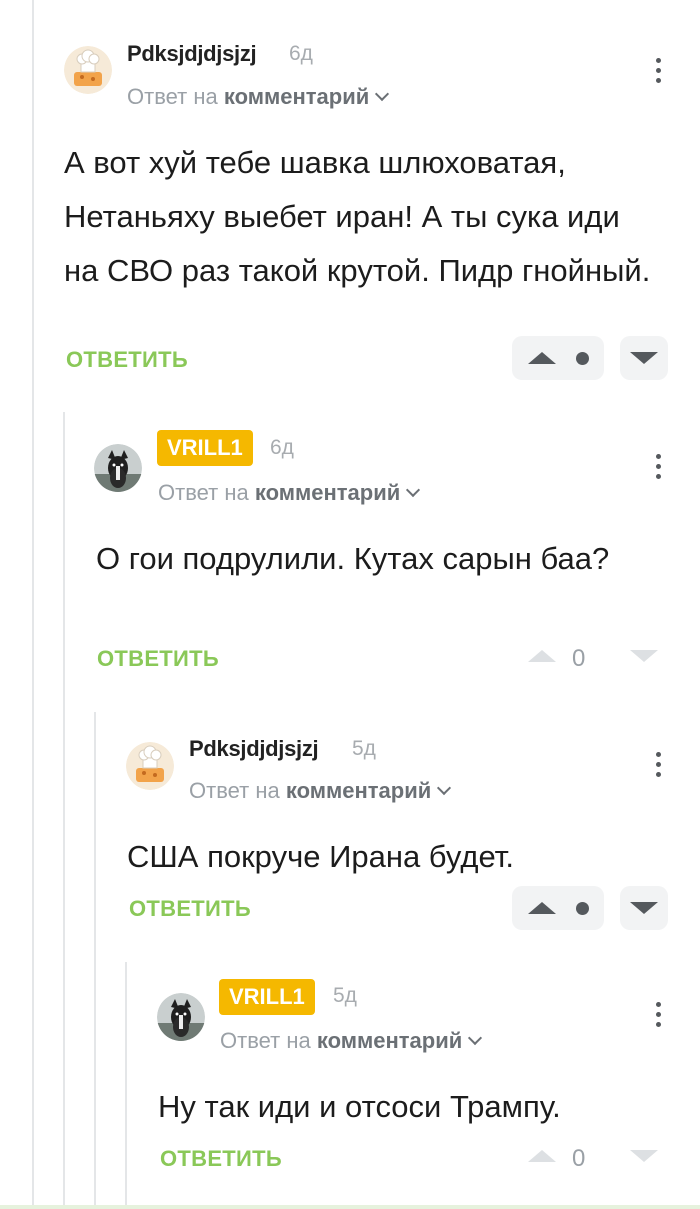 The image size is (700, 1209). What do you see at coordinates (221, 1159) in the screenshot?
I see `reply-button: ОТВЕТИТЬ` at bounding box center [221, 1159].